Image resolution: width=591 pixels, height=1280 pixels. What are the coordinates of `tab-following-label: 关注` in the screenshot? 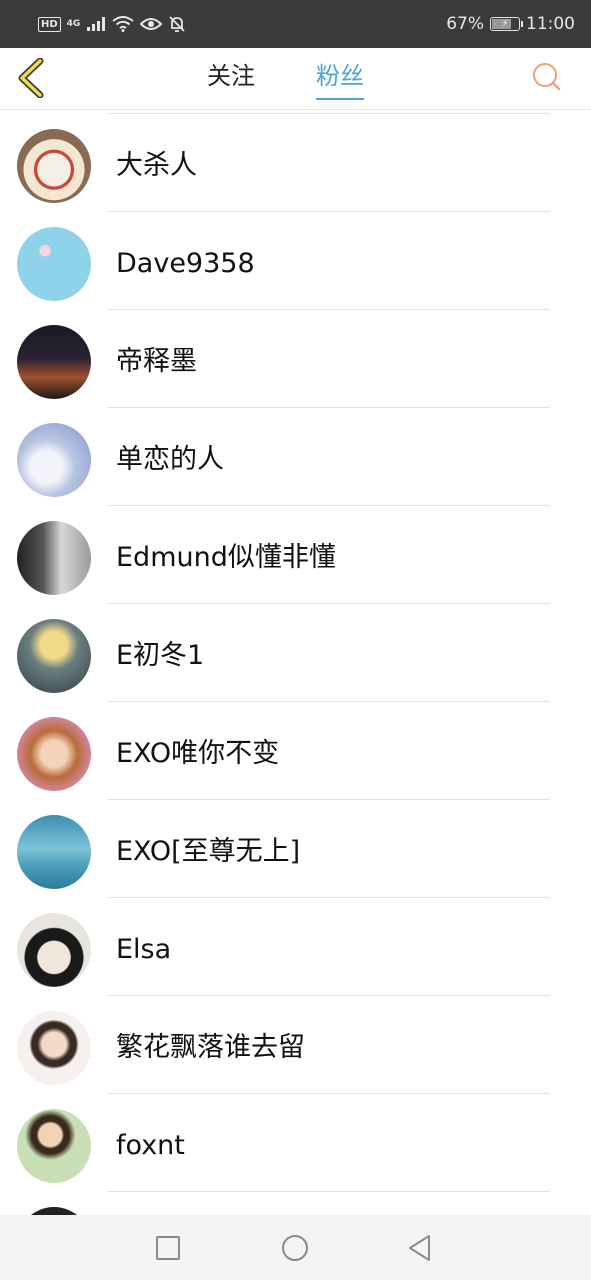 It's located at (231, 76).